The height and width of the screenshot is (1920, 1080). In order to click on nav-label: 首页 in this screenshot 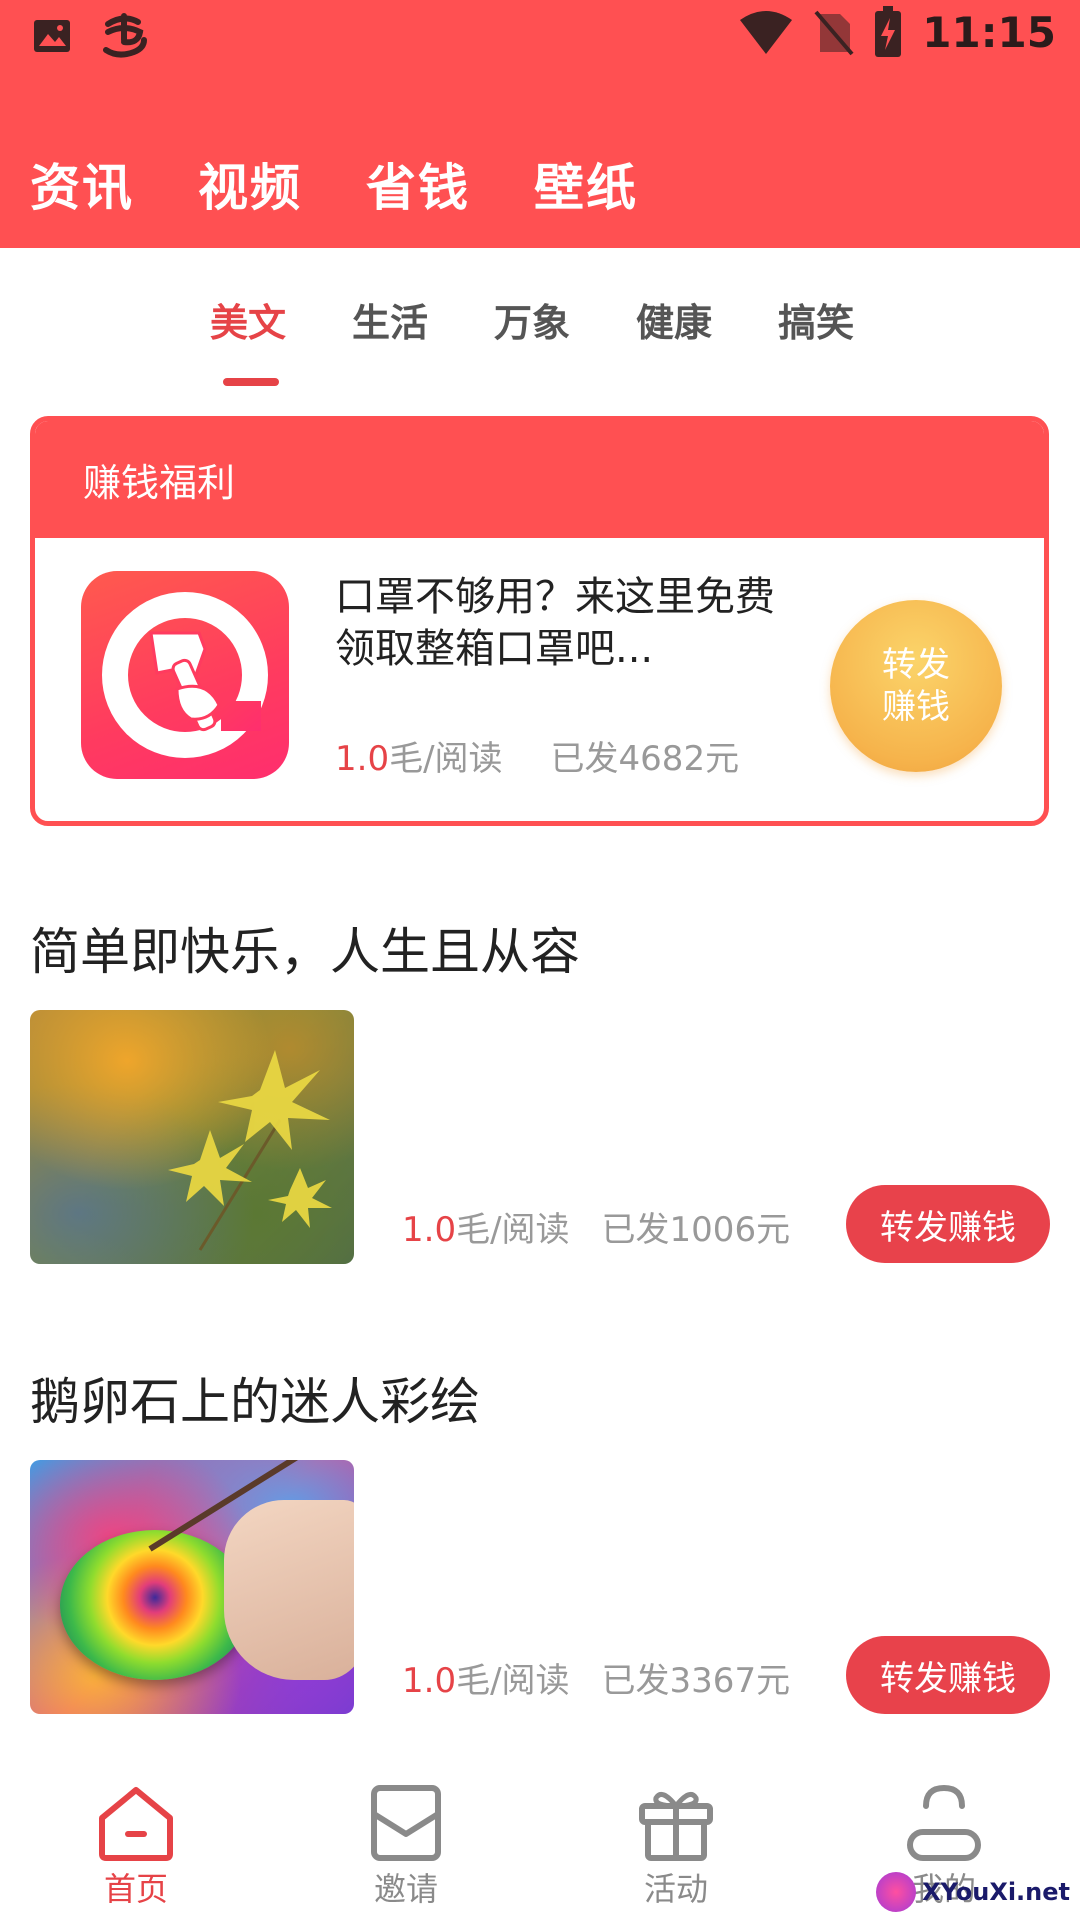, I will do `click(135, 1889)`.